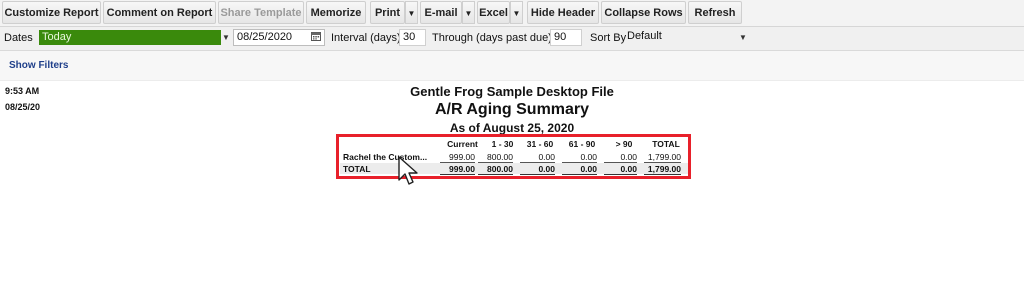 This screenshot has height=281, width=1024. Describe the element at coordinates (38, 65) in the screenshot. I see `show-filters-link: Show Filters` at that location.